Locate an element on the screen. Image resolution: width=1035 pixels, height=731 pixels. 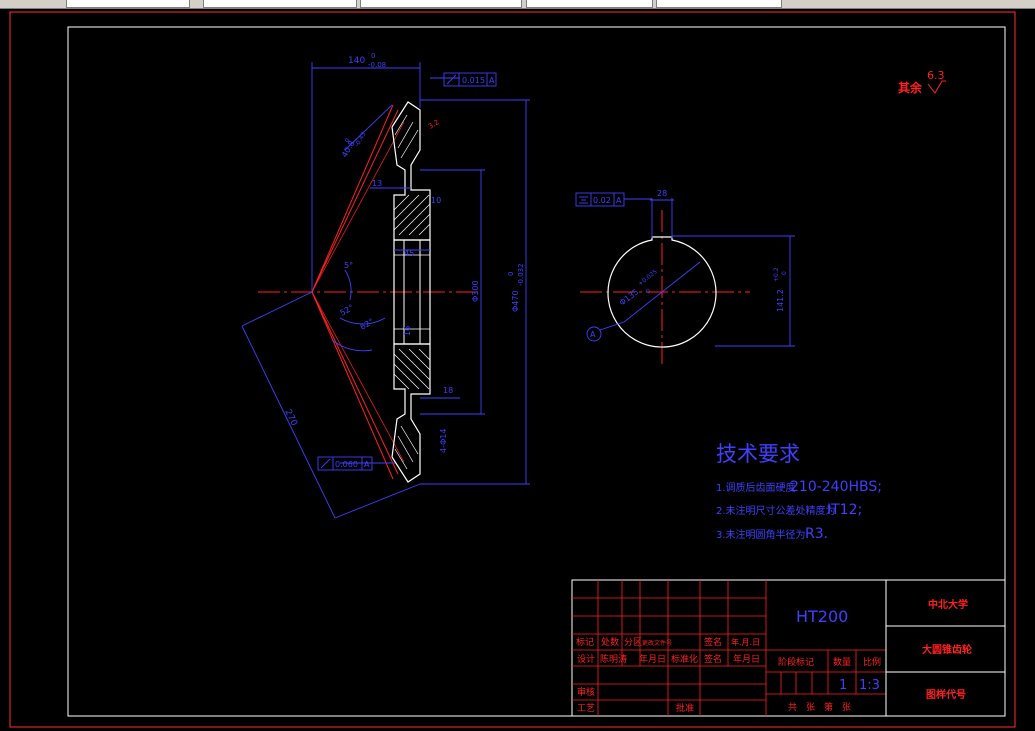
dim-18: 18 is located at coordinates (448, 390).